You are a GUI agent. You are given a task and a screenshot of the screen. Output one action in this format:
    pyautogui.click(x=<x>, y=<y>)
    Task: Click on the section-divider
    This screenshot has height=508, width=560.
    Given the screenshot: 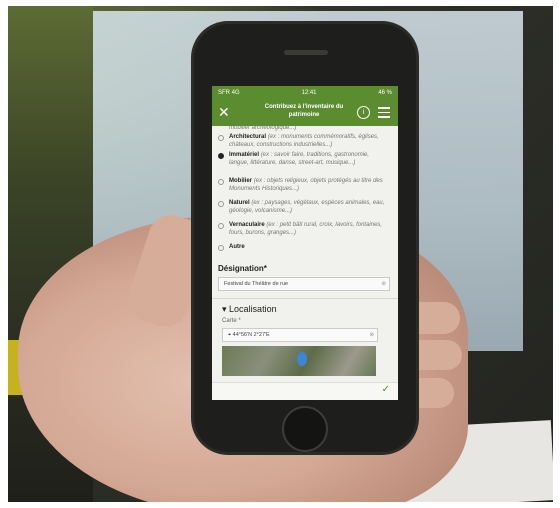 What is the action you would take?
    pyautogui.click(x=305, y=298)
    